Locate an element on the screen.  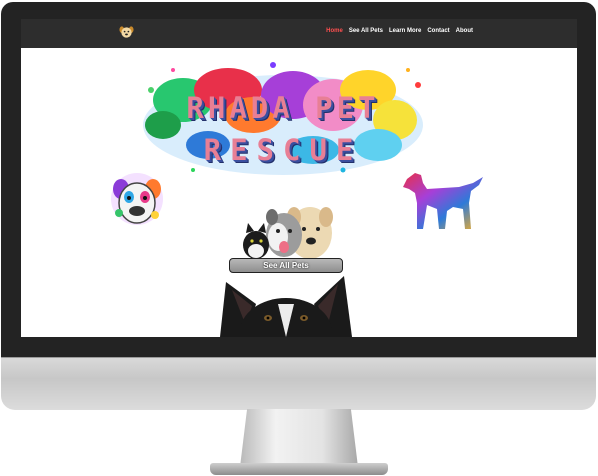
hero-banner: RHADA PET RESCUE is located at coordinates (283, 115).